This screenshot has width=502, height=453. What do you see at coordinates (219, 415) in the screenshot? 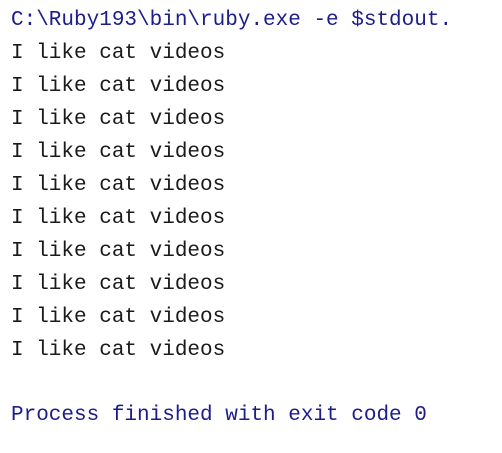
I see `exit-status-line: Process finished with exit code 0` at bounding box center [219, 415].